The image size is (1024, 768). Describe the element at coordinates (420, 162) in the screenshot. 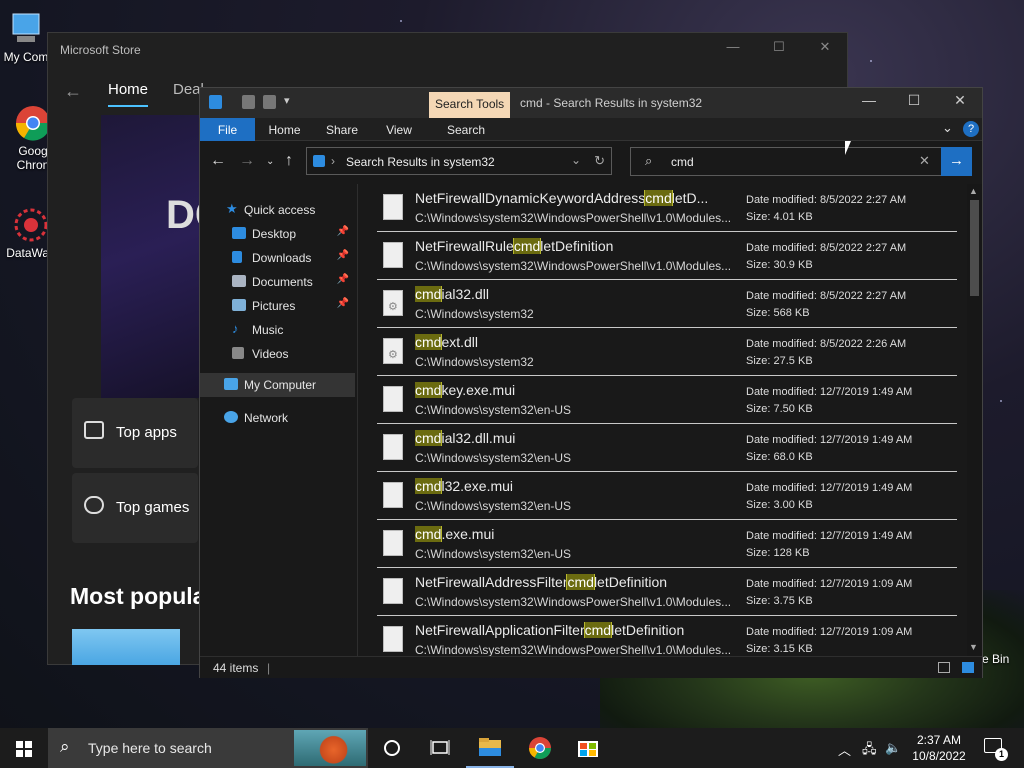

I see `address-text: Search Results in system32` at that location.